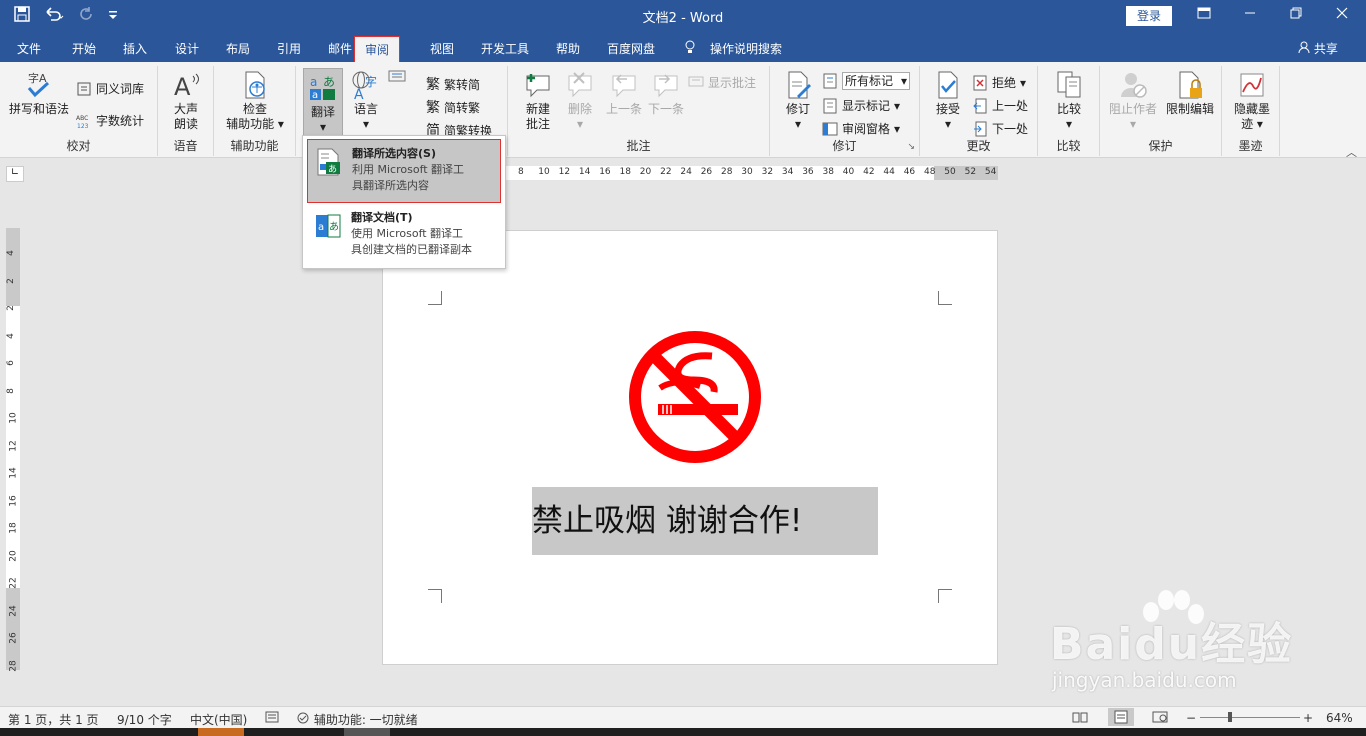  I want to click on reject-button: 拒绝 ▾, so click(999, 82).